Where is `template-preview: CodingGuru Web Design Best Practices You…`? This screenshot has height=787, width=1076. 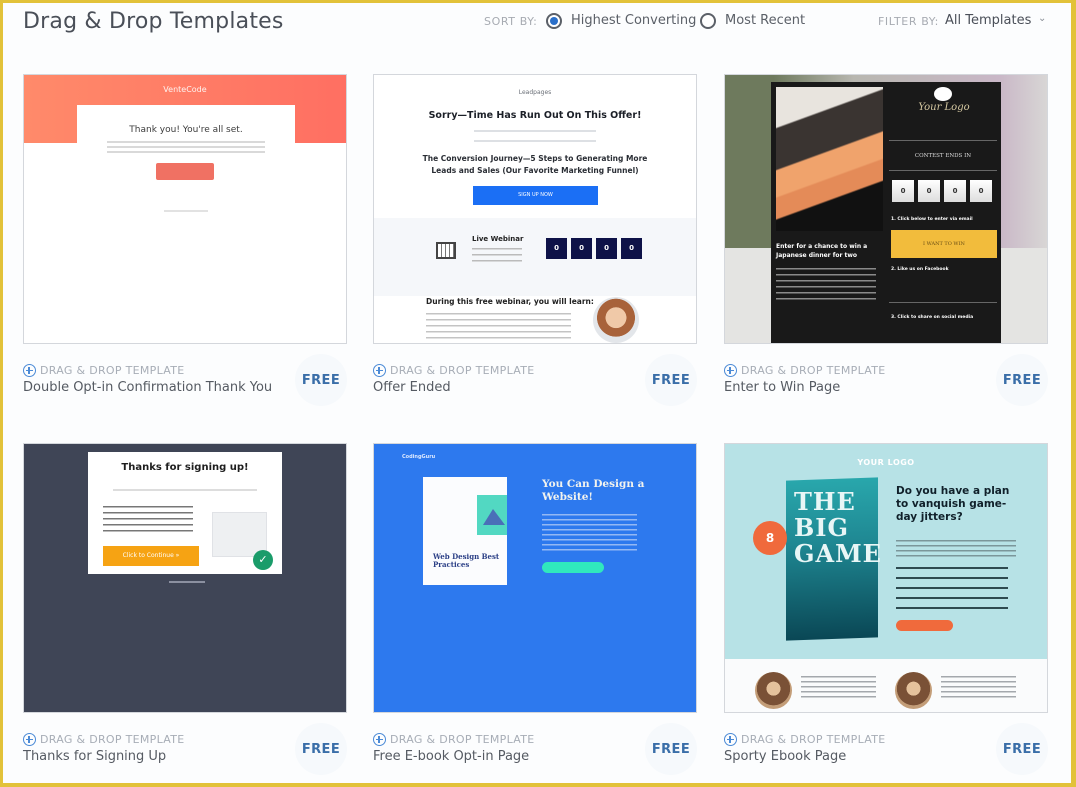
template-preview: CodingGuru Web Design Best Practices You… is located at coordinates (535, 578).